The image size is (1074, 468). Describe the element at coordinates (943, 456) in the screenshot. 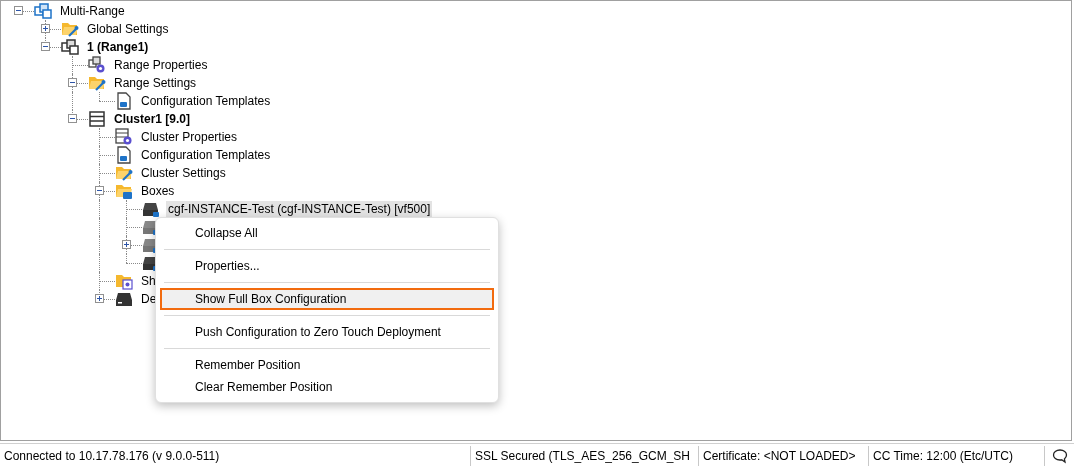

I see `status-text: CC Time: 12:00 (Etc/UTC)` at that location.